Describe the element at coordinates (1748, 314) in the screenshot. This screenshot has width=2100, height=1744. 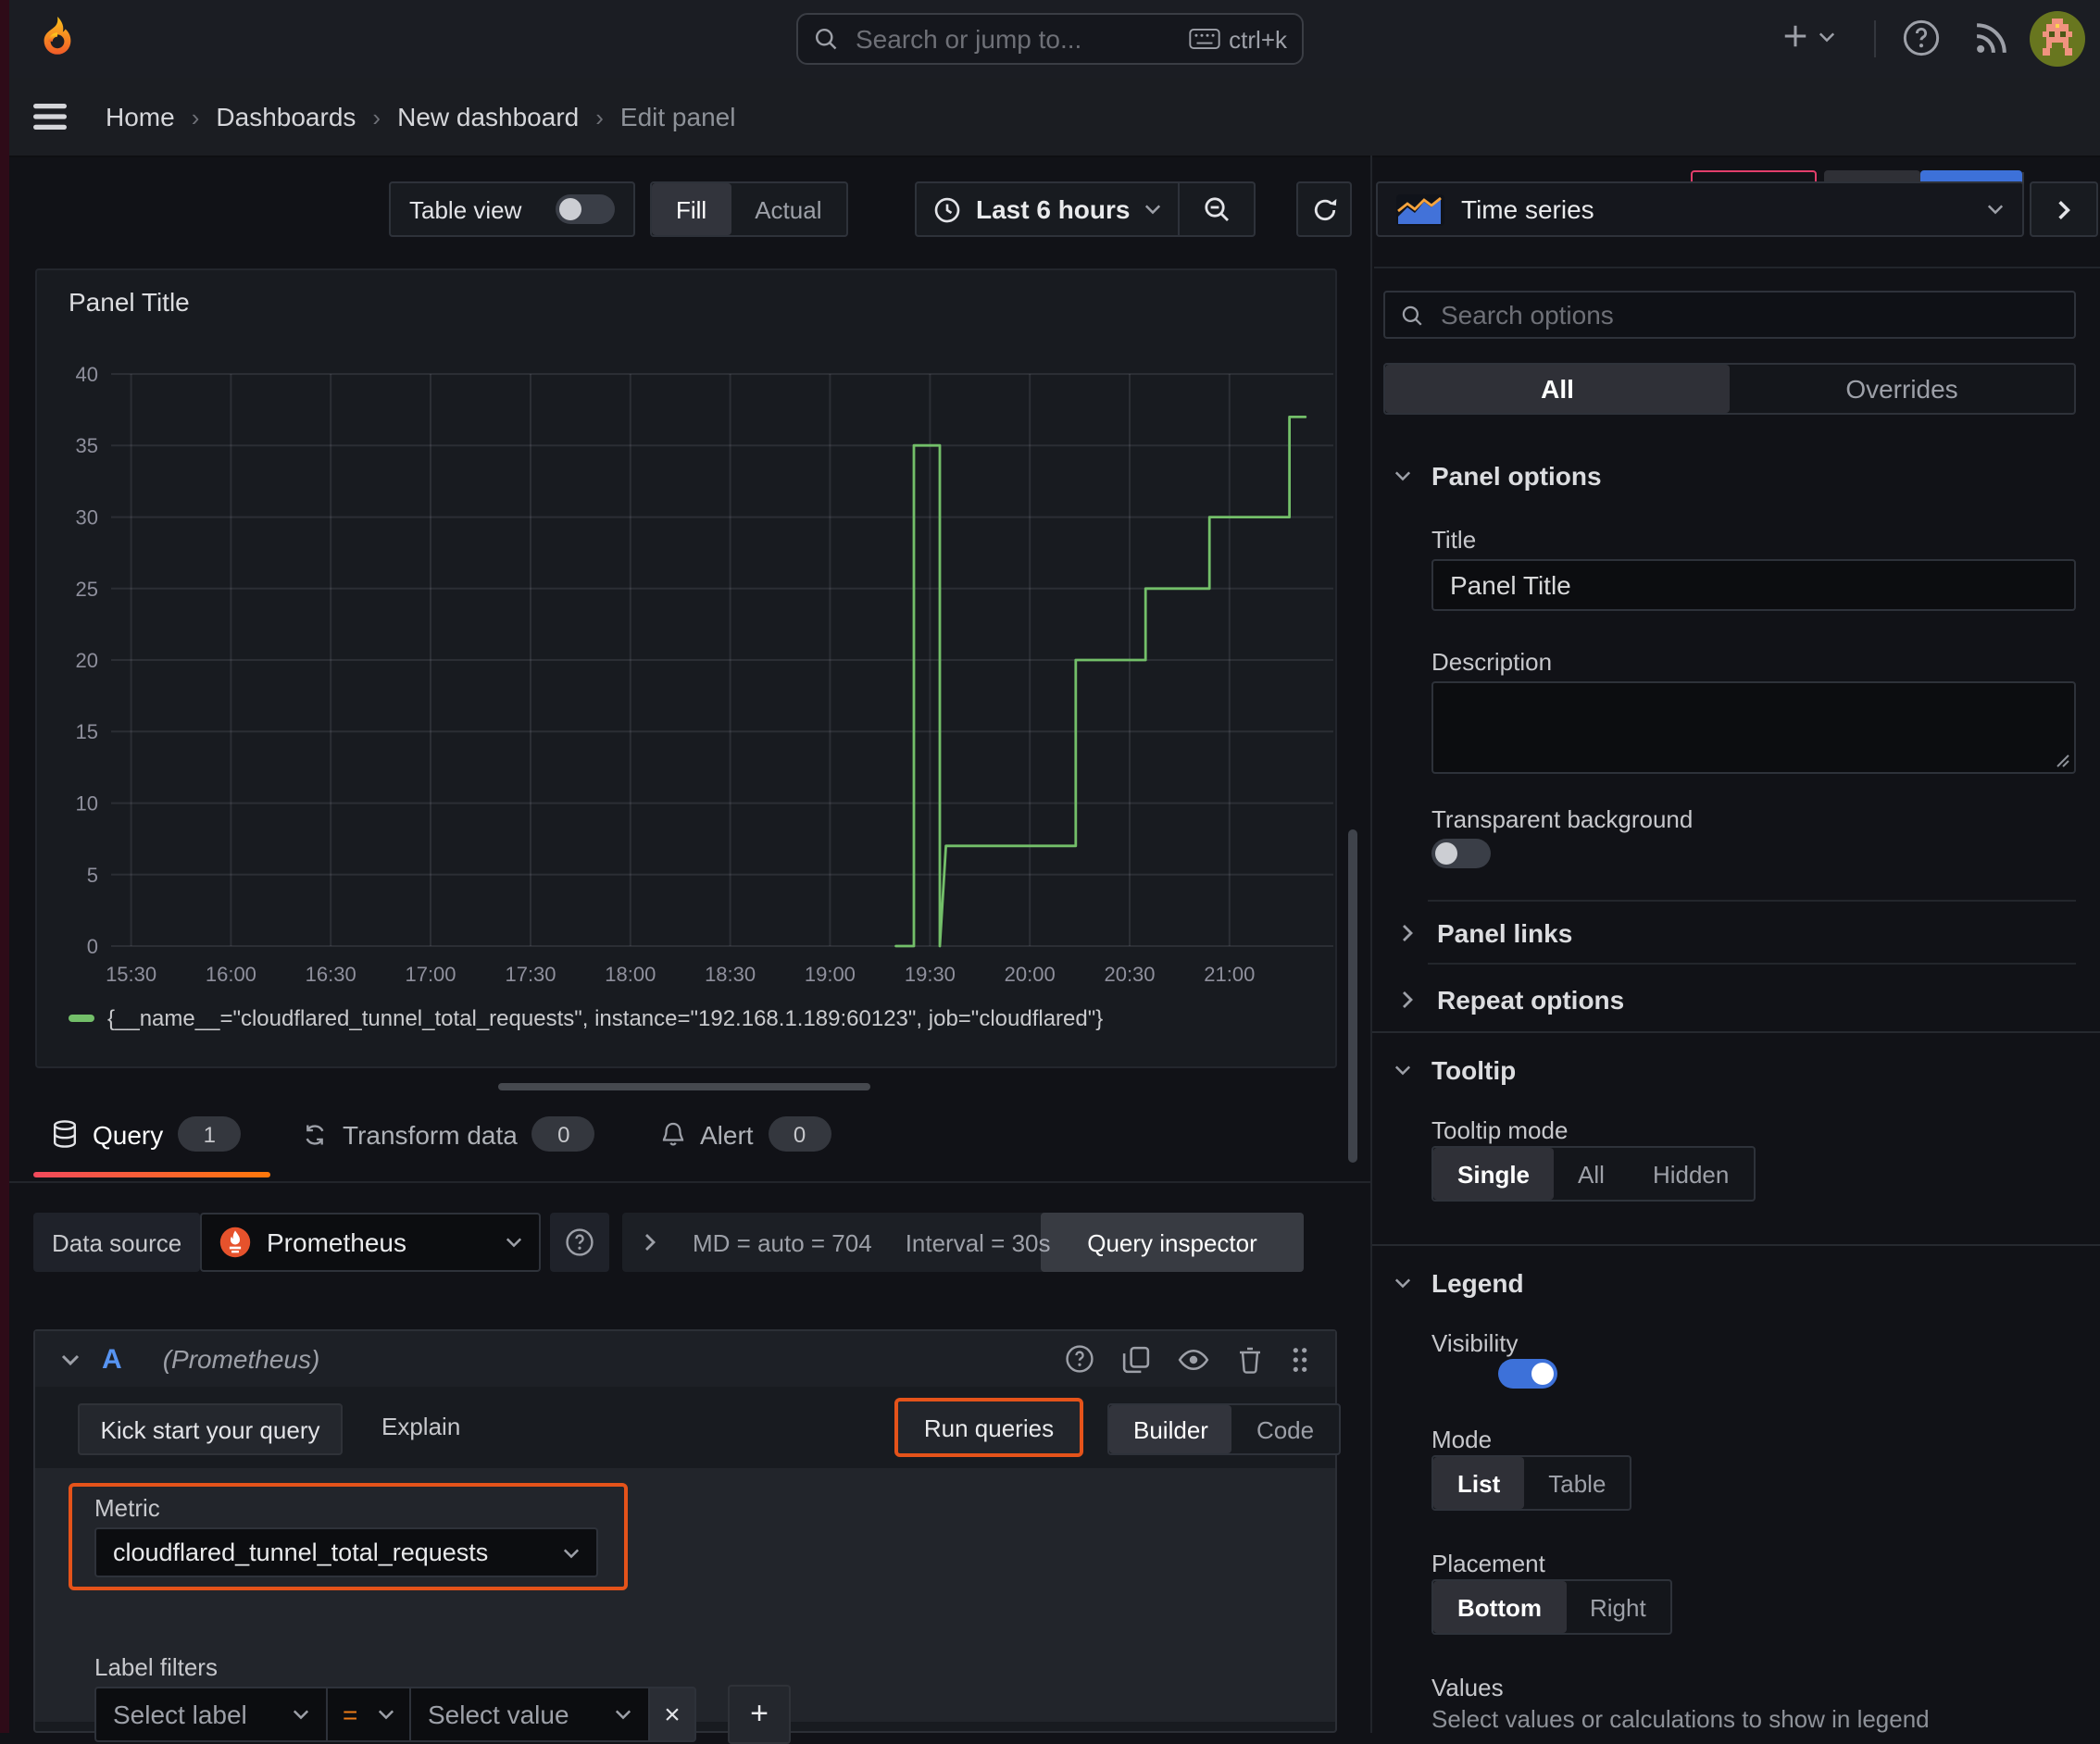
I see `search-options-input` at that location.